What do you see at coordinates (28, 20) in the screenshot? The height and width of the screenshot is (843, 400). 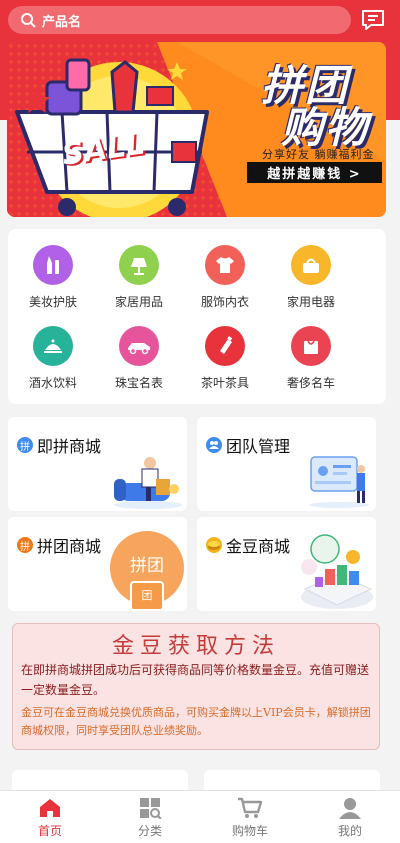 I see `search-icon` at bounding box center [28, 20].